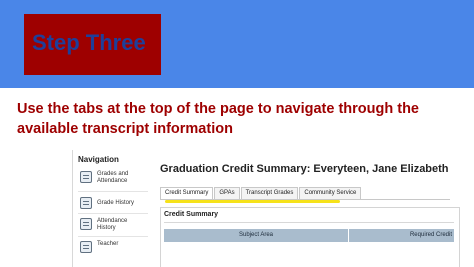 Image resolution: width=474 pixels, height=267 pixels. What do you see at coordinates (401, 235) in the screenshot?
I see `column-header-required-credit: Required Credit` at bounding box center [401, 235].